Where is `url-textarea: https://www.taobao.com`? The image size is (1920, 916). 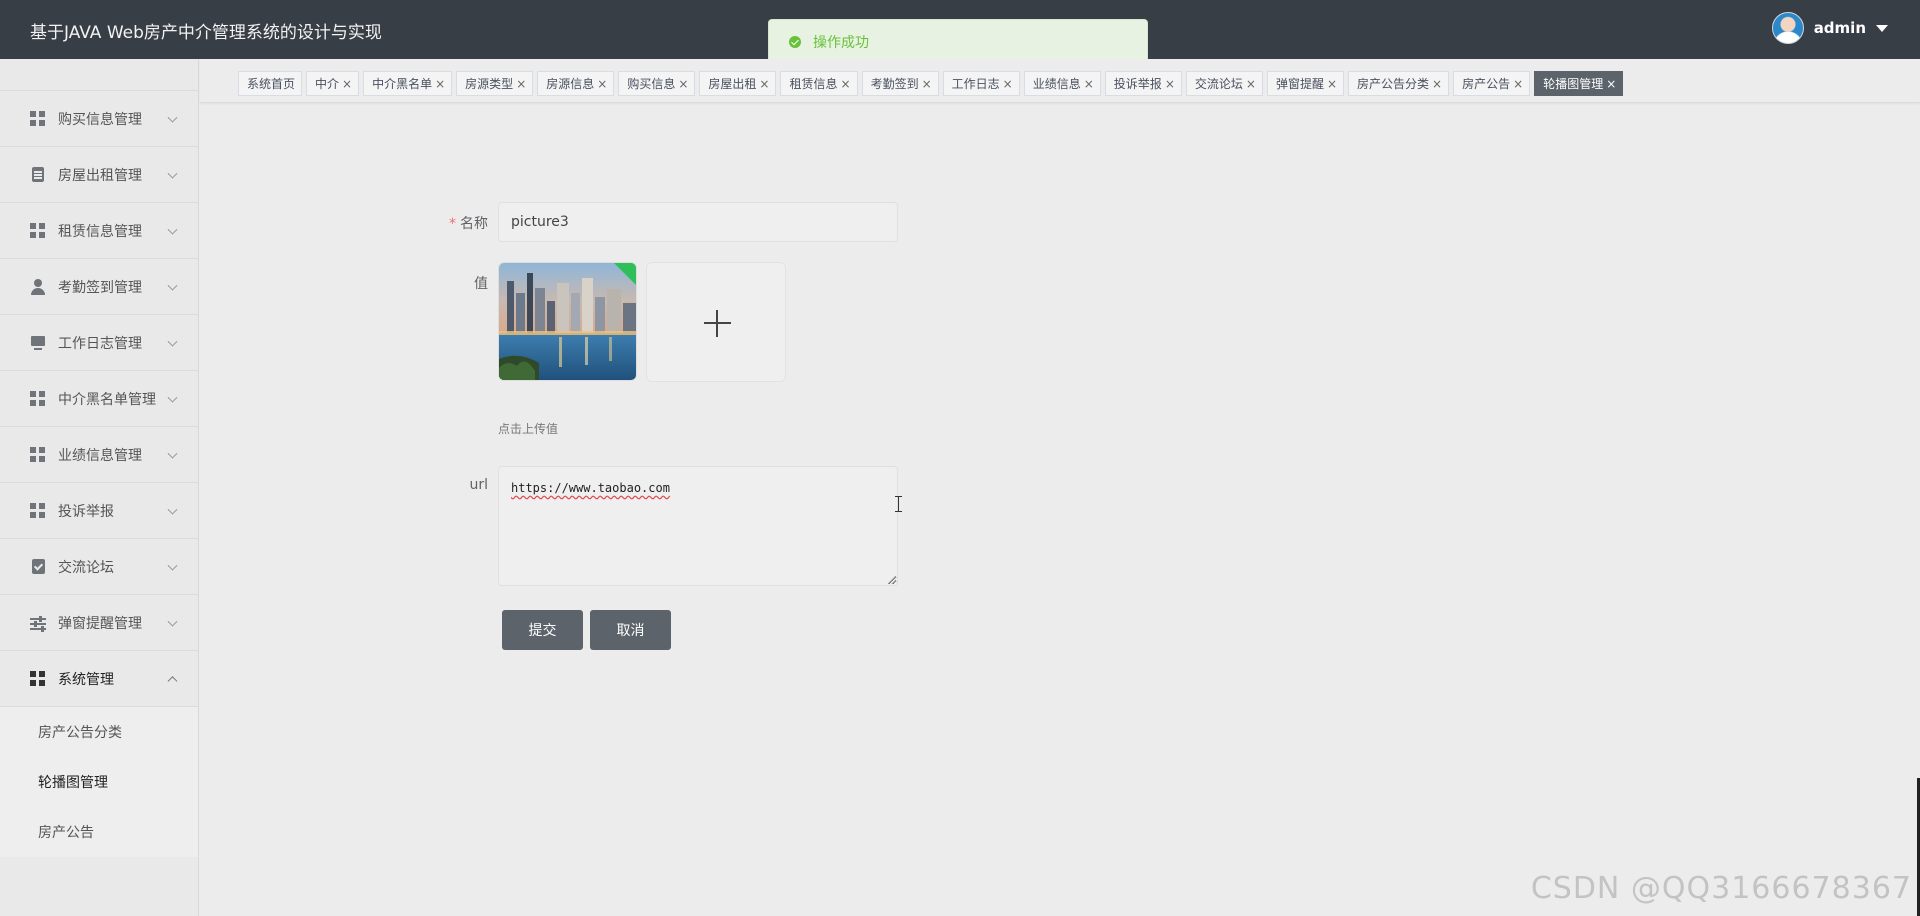 url-textarea: https://www.taobao.com is located at coordinates (698, 526).